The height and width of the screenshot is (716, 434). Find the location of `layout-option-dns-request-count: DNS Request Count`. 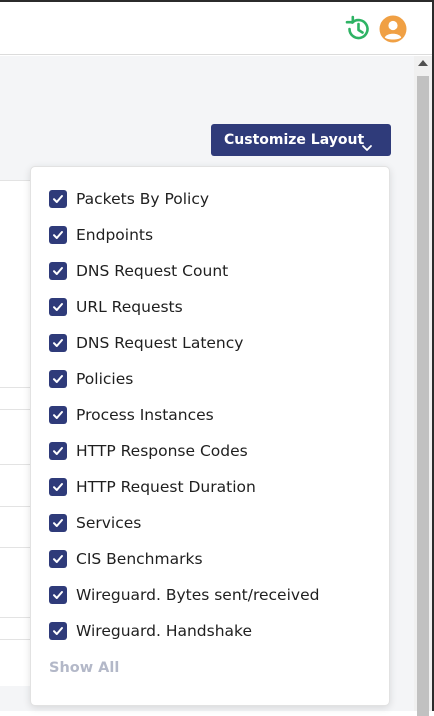

layout-option-dns-request-count: DNS Request Count is located at coordinates (214, 271).